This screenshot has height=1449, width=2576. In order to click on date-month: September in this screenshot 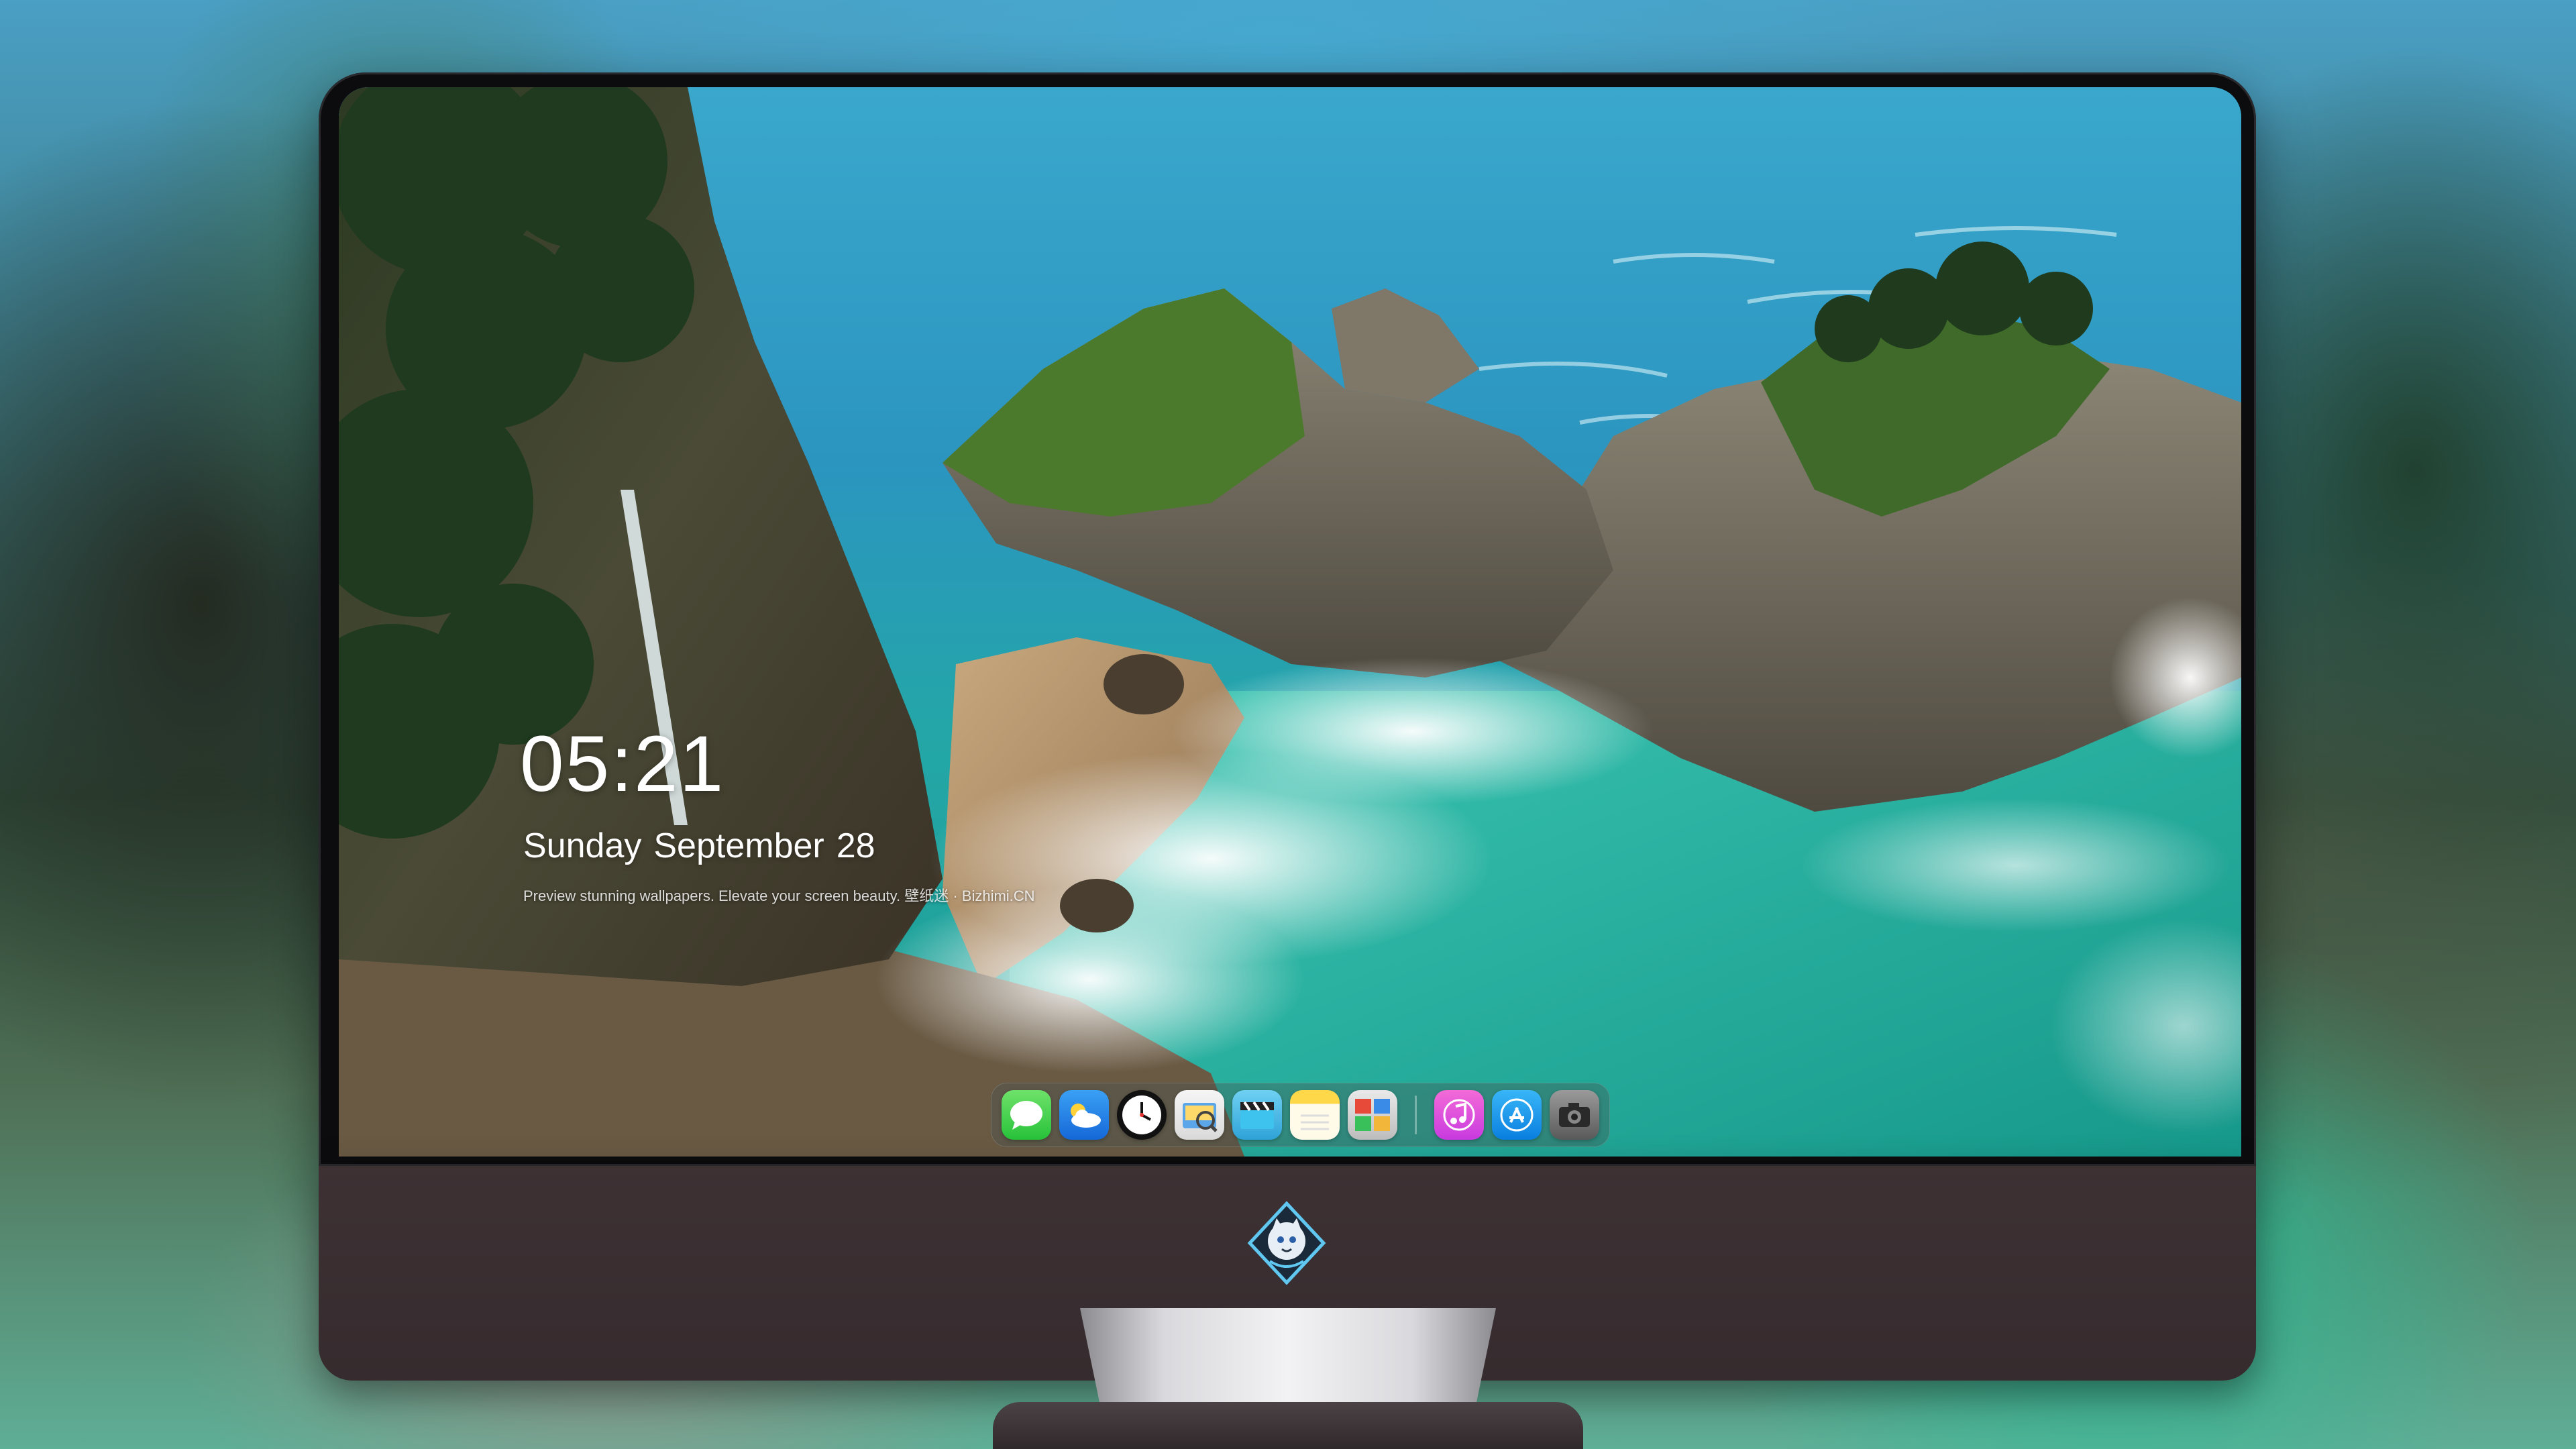, I will do `click(738, 845)`.